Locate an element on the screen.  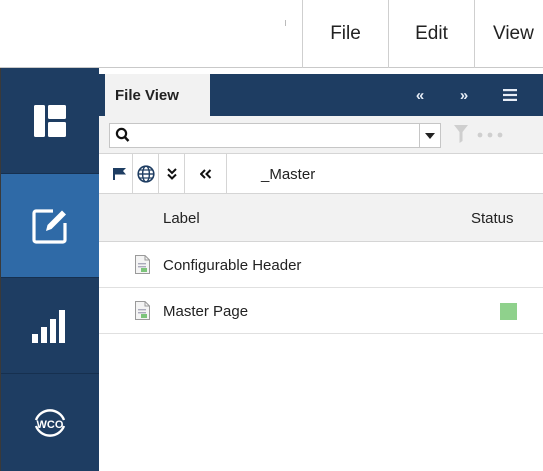
flag-icon is located at coordinates (119, 174).